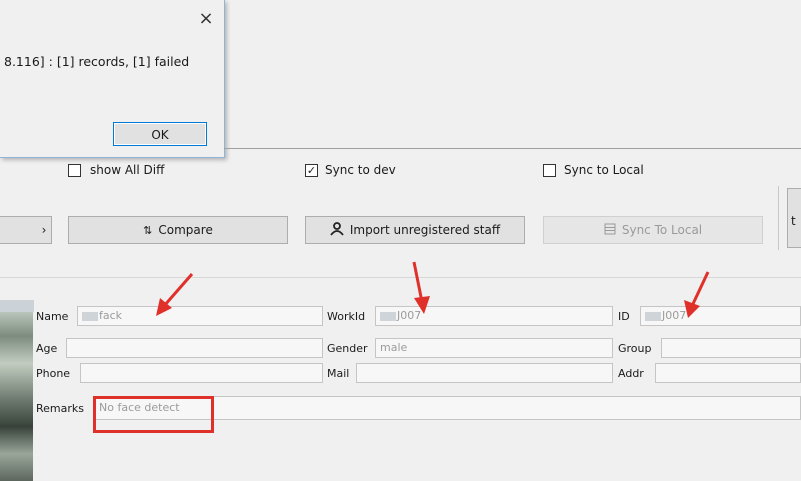  I want to click on addr-field, so click(728, 373).